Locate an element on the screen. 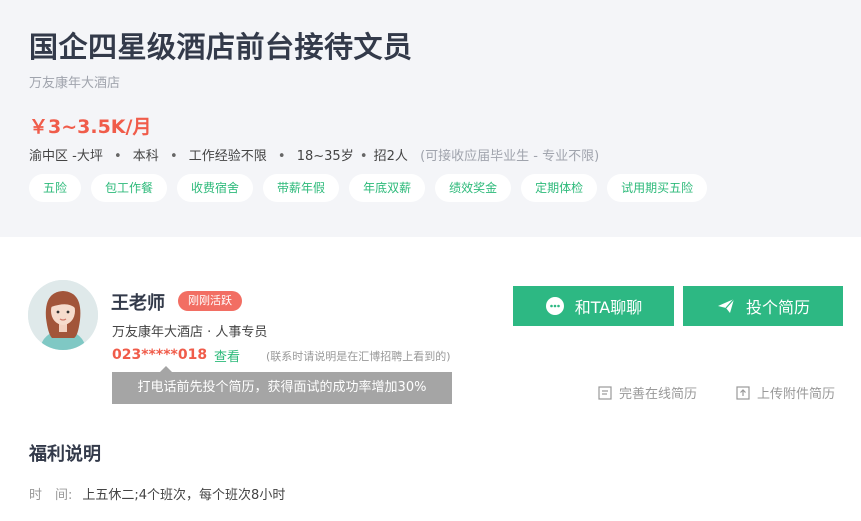  avatar is located at coordinates (63, 315).